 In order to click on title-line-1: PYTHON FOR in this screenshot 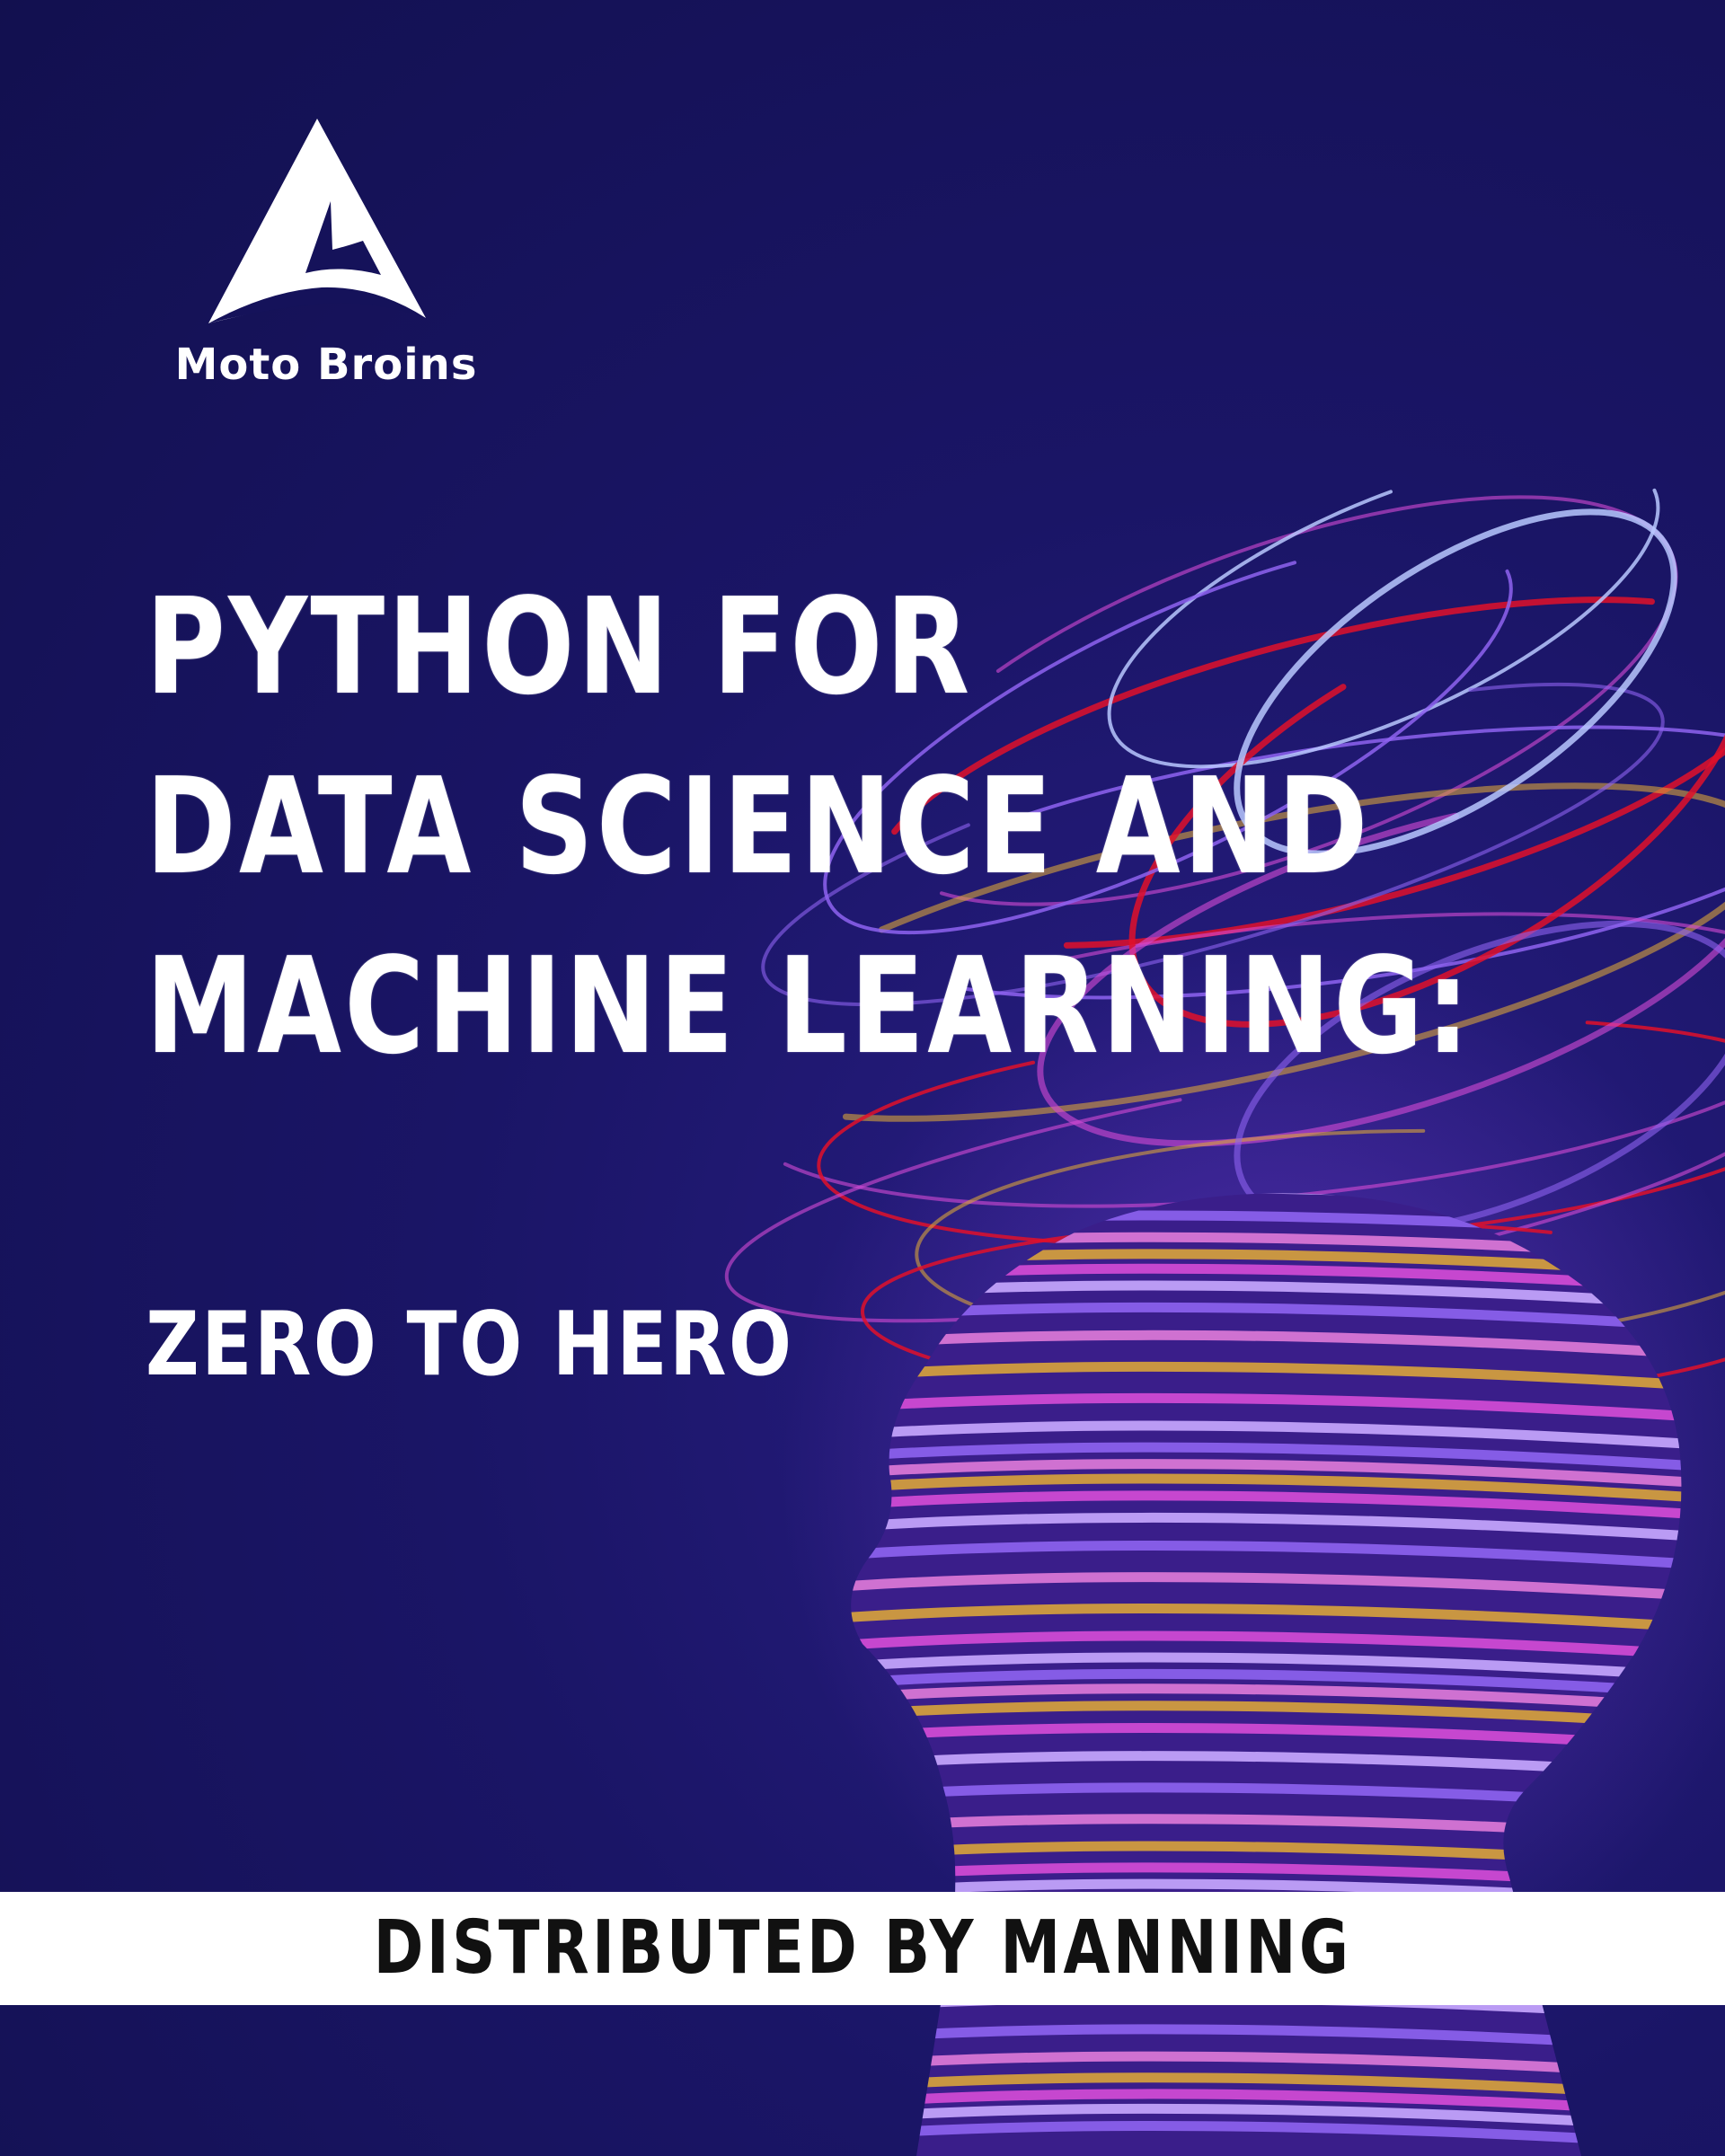, I will do `click(559, 647)`.